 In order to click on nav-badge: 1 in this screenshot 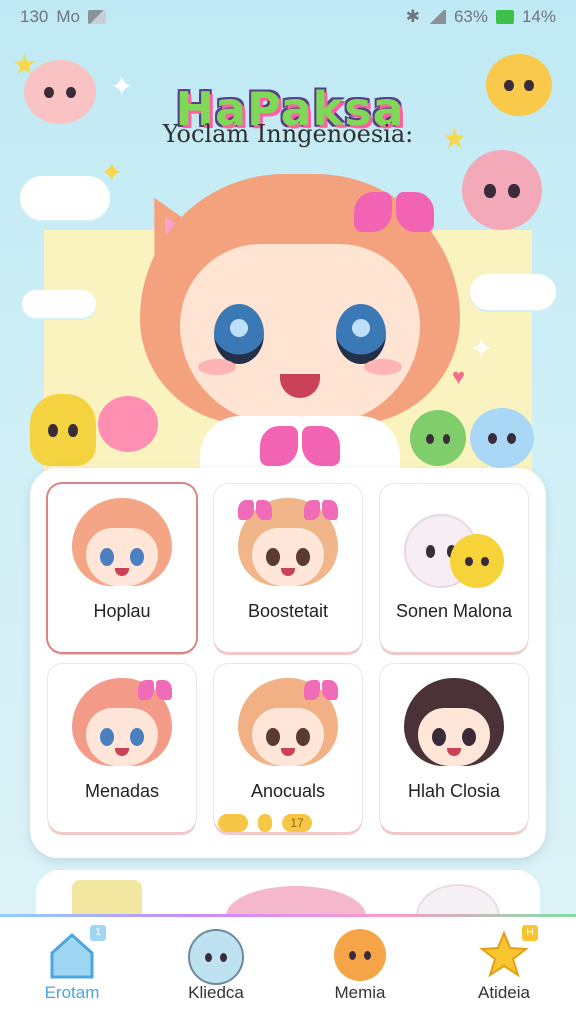, I will do `click(98, 933)`.